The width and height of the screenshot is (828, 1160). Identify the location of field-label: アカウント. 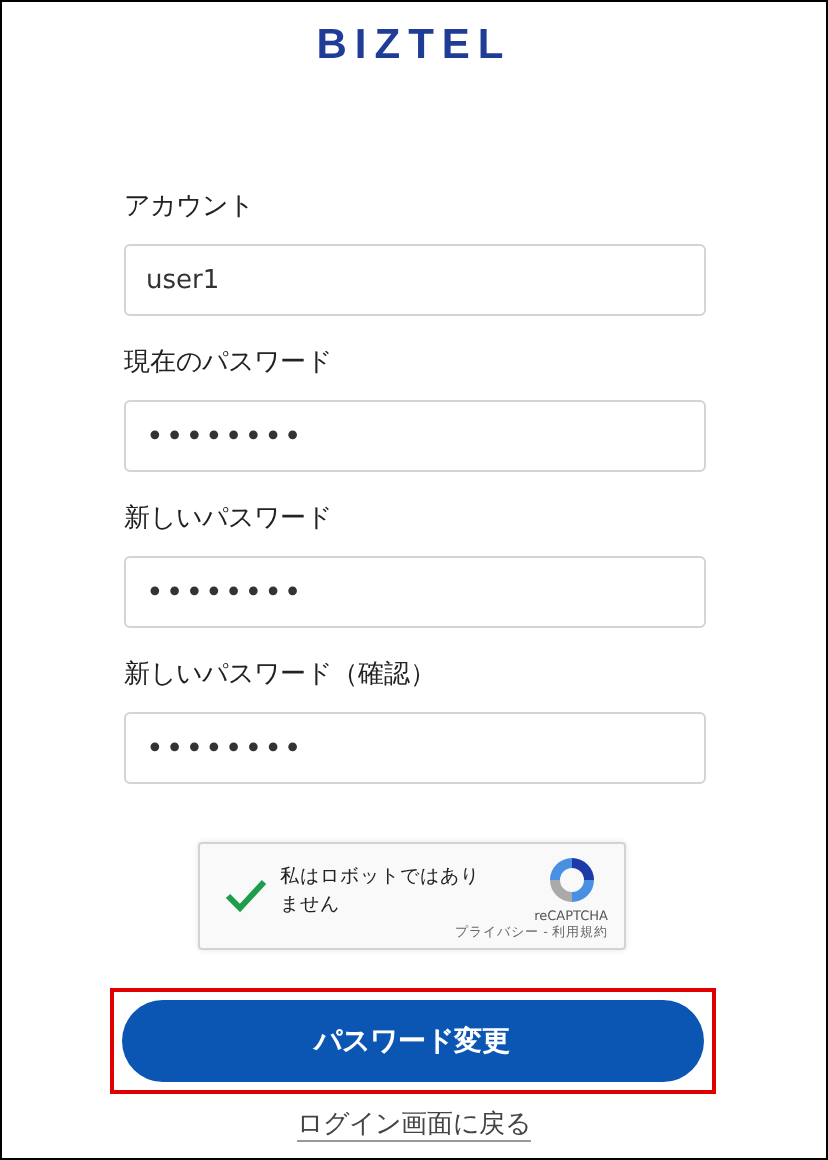
(190, 208).